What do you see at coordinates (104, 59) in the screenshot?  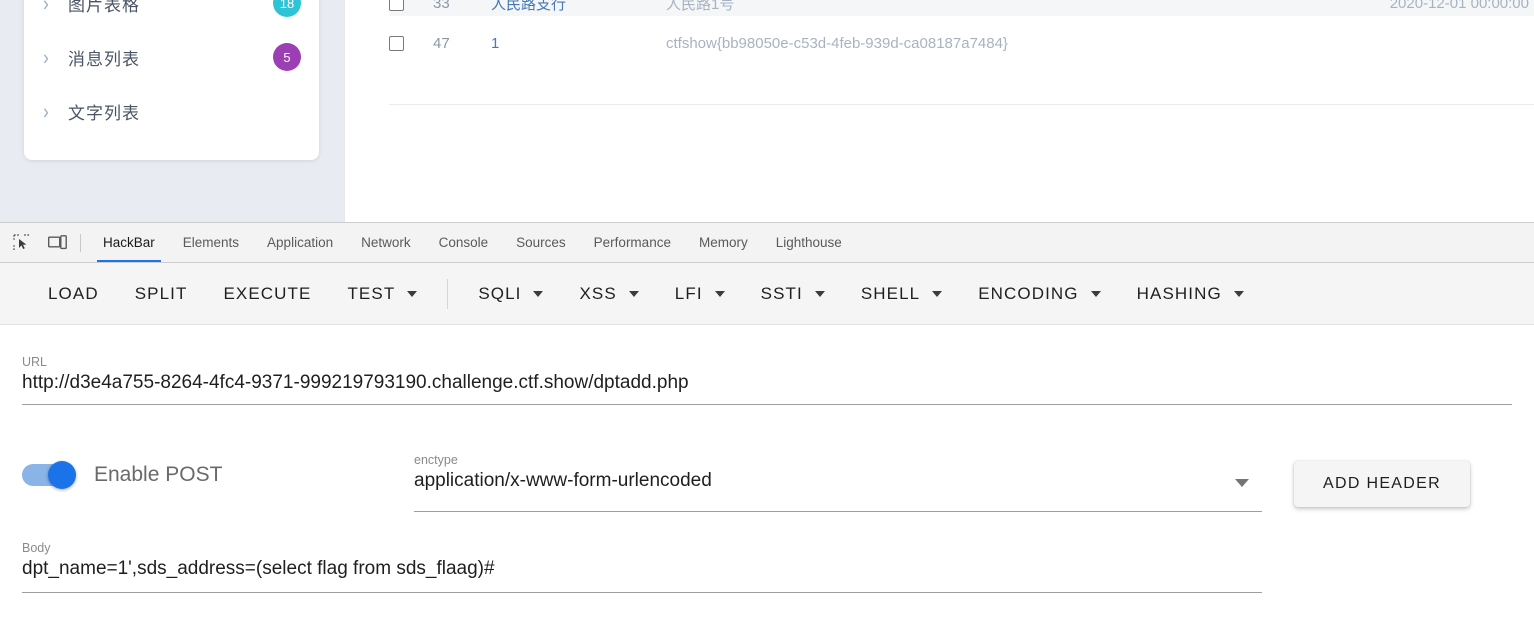 I see `sidebar-item-label: 消息列表` at bounding box center [104, 59].